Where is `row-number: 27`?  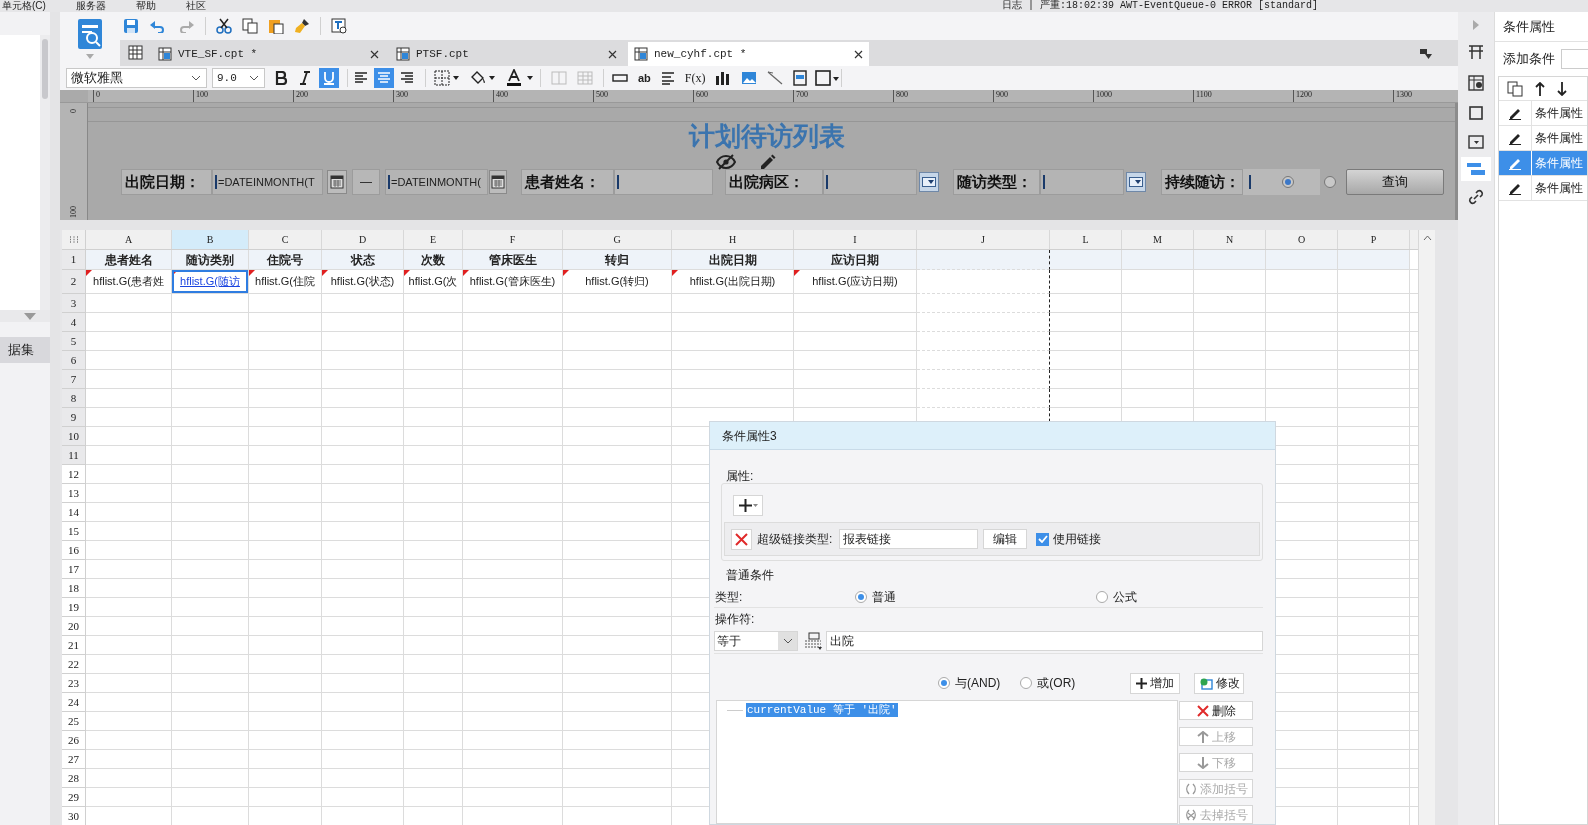
row-number: 27 is located at coordinates (74, 759).